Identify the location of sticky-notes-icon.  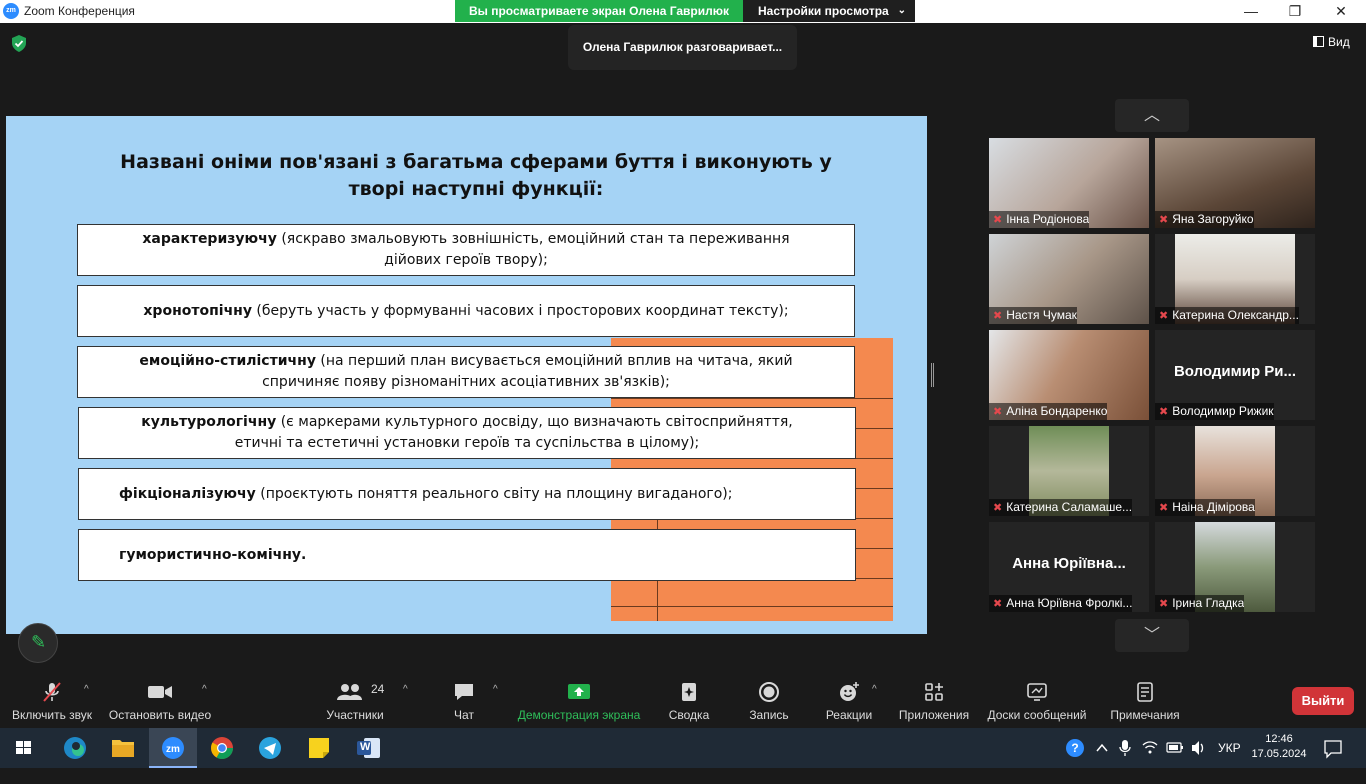
(319, 748).